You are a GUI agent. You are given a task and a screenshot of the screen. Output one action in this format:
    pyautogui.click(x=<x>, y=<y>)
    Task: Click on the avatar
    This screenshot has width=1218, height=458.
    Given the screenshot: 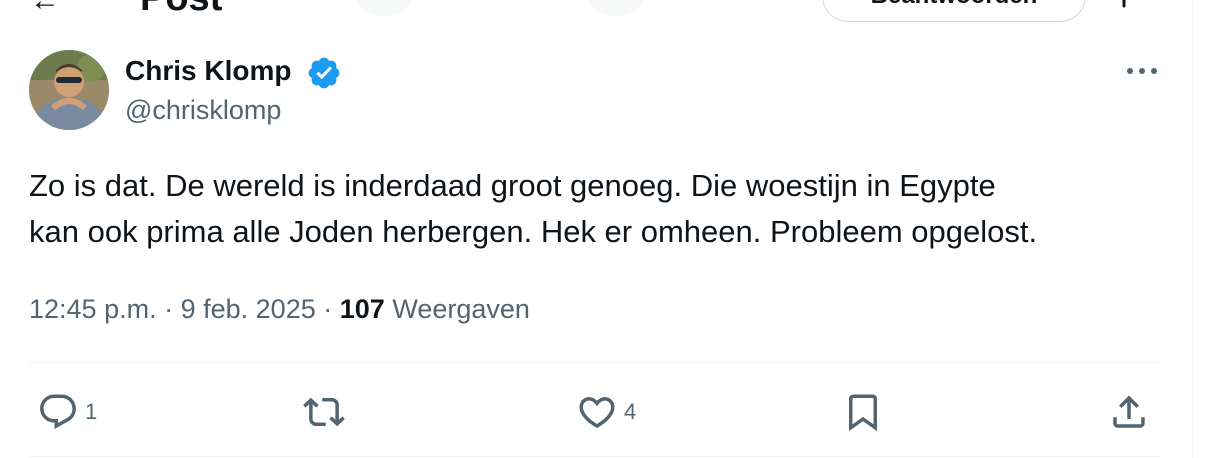 What is the action you would take?
    pyautogui.click(x=69, y=90)
    